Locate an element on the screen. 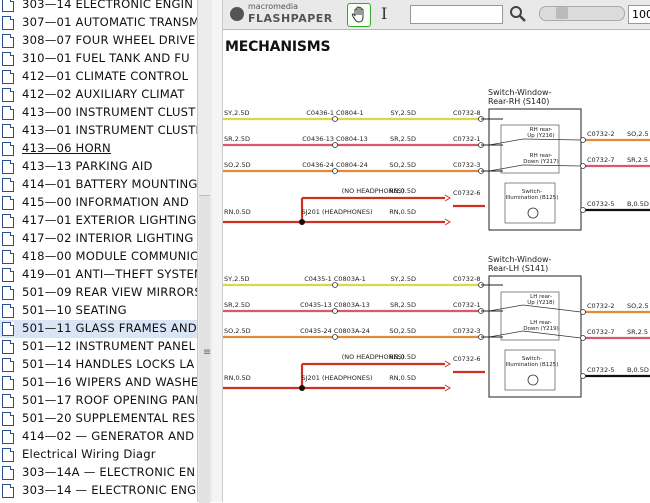 The image size is (650, 503). tree-item: 413—00 INSTRUMENT CLUST is located at coordinates (98, 113).